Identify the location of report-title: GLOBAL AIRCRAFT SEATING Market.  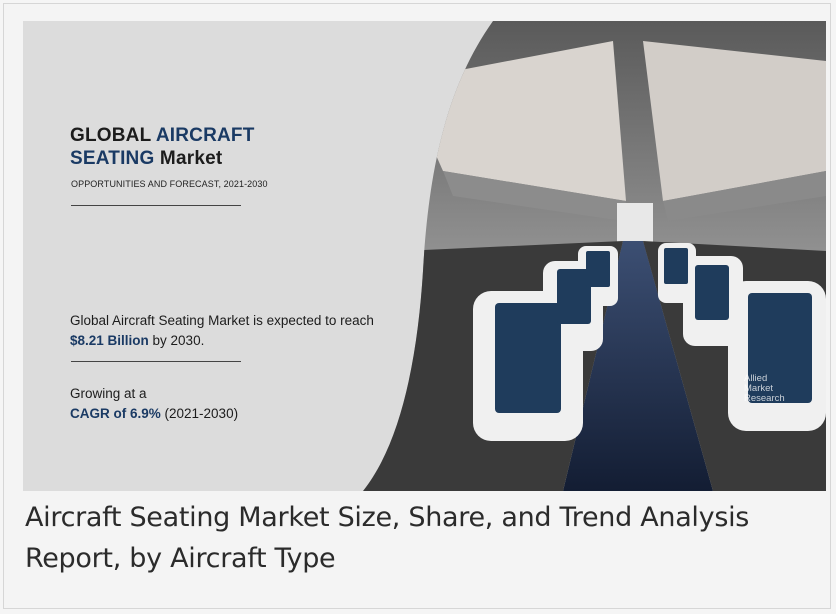
(162, 147).